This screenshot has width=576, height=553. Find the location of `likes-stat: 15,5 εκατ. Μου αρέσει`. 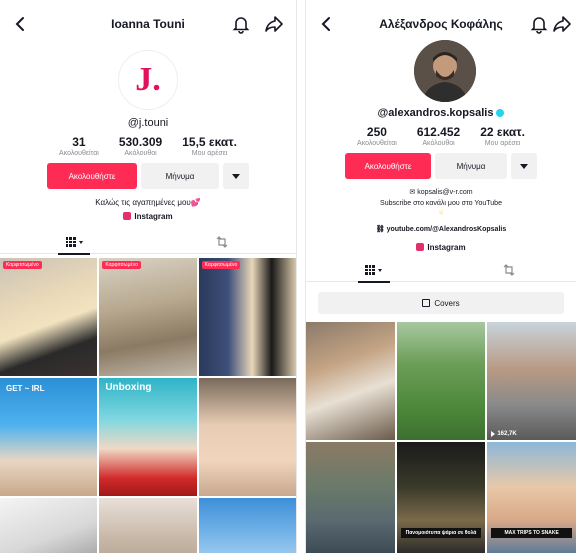

likes-stat: 15,5 εκατ. Μου αρέσει is located at coordinates (209, 146).